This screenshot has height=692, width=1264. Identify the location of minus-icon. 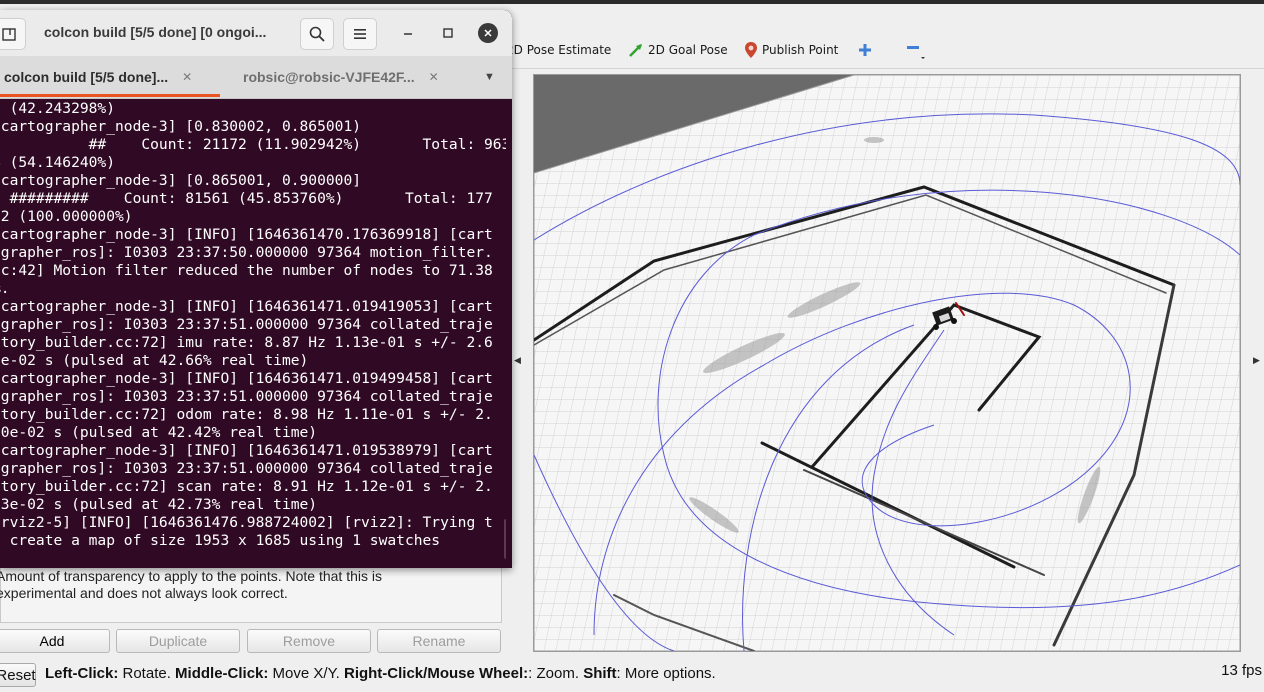
(916, 52).